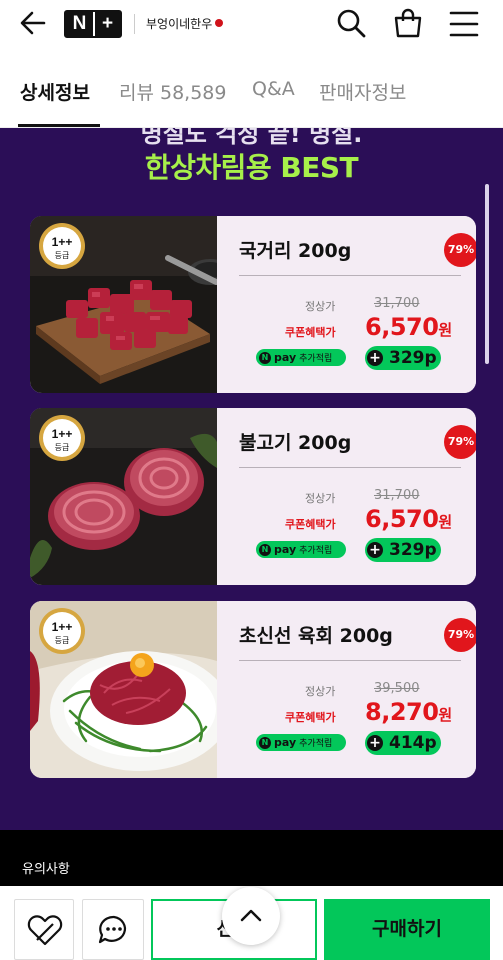  What do you see at coordinates (295, 443) in the screenshot?
I see `product-name: 불고기 200g` at bounding box center [295, 443].